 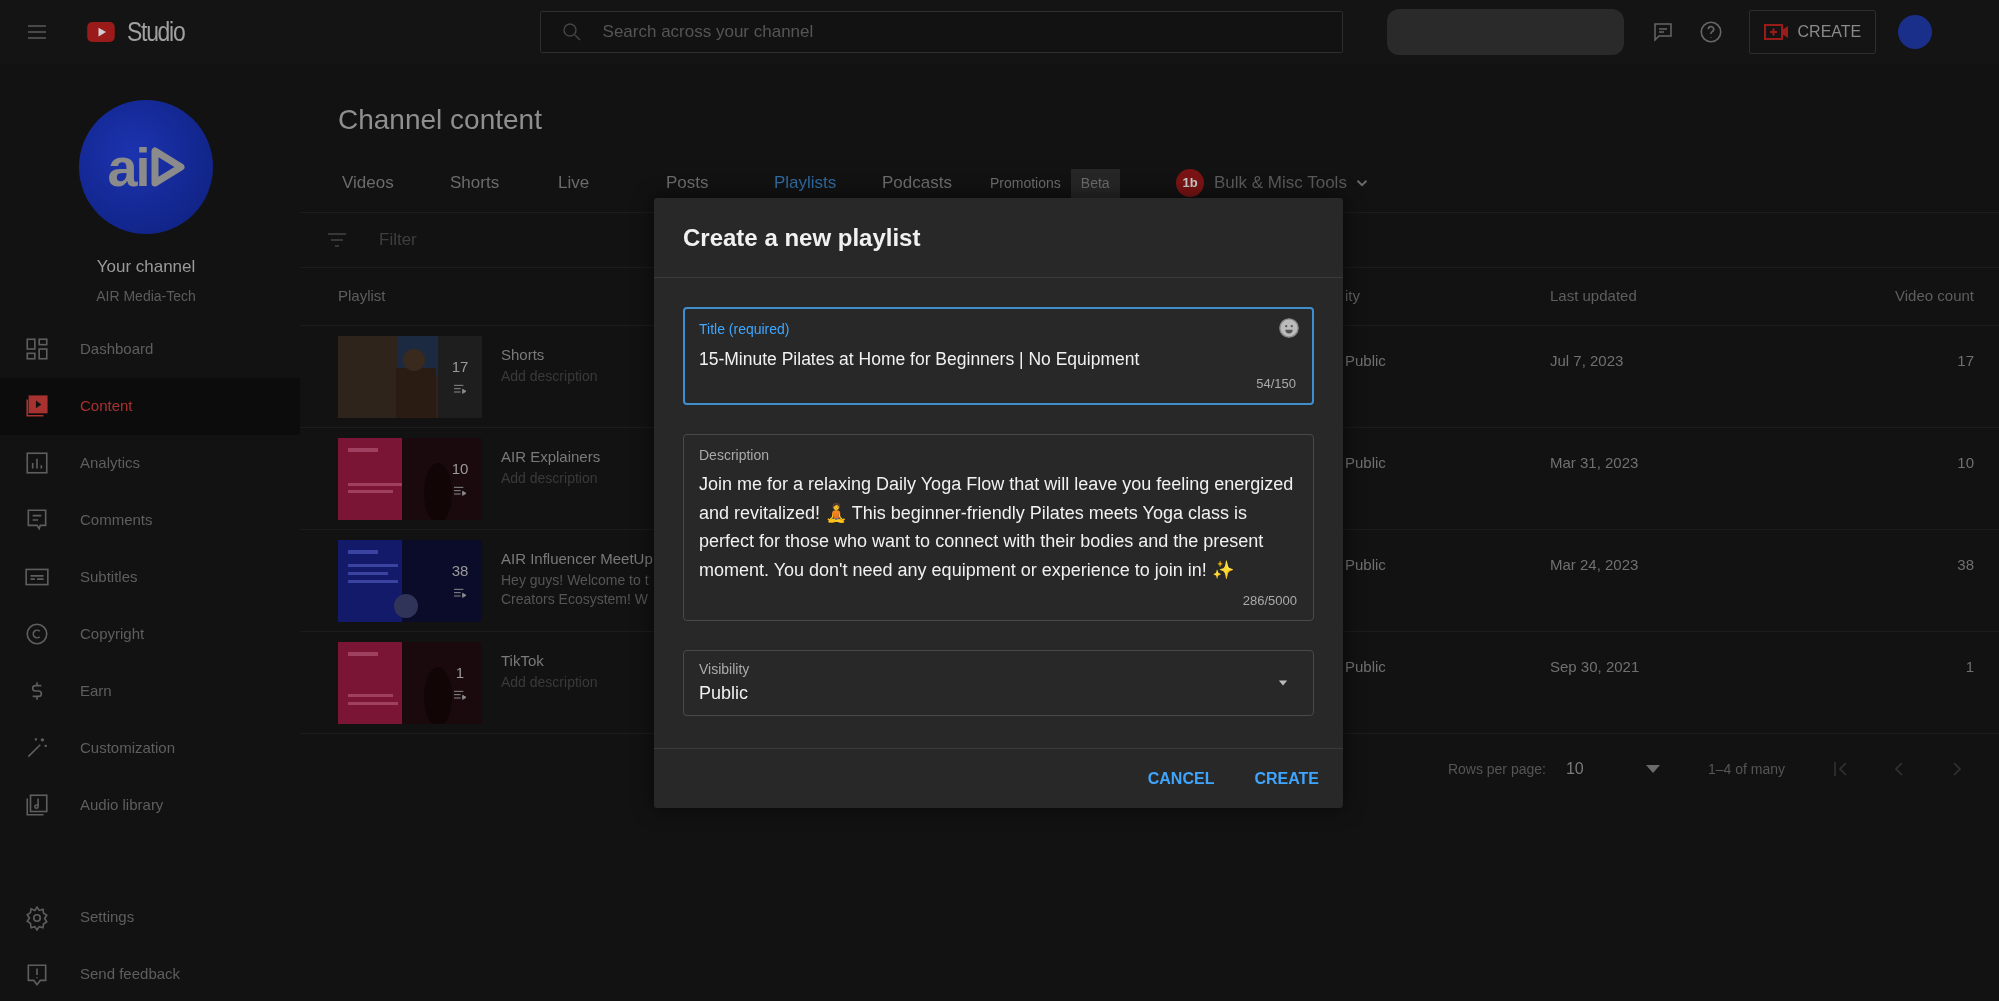 I want to click on playlist-title: Shorts, so click(x=576, y=355).